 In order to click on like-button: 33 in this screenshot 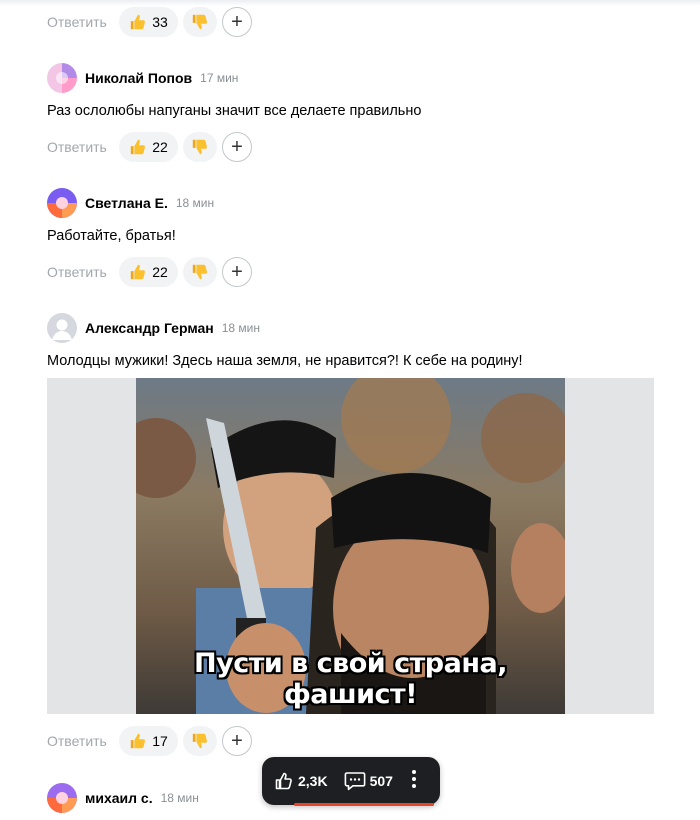, I will do `click(148, 22)`.